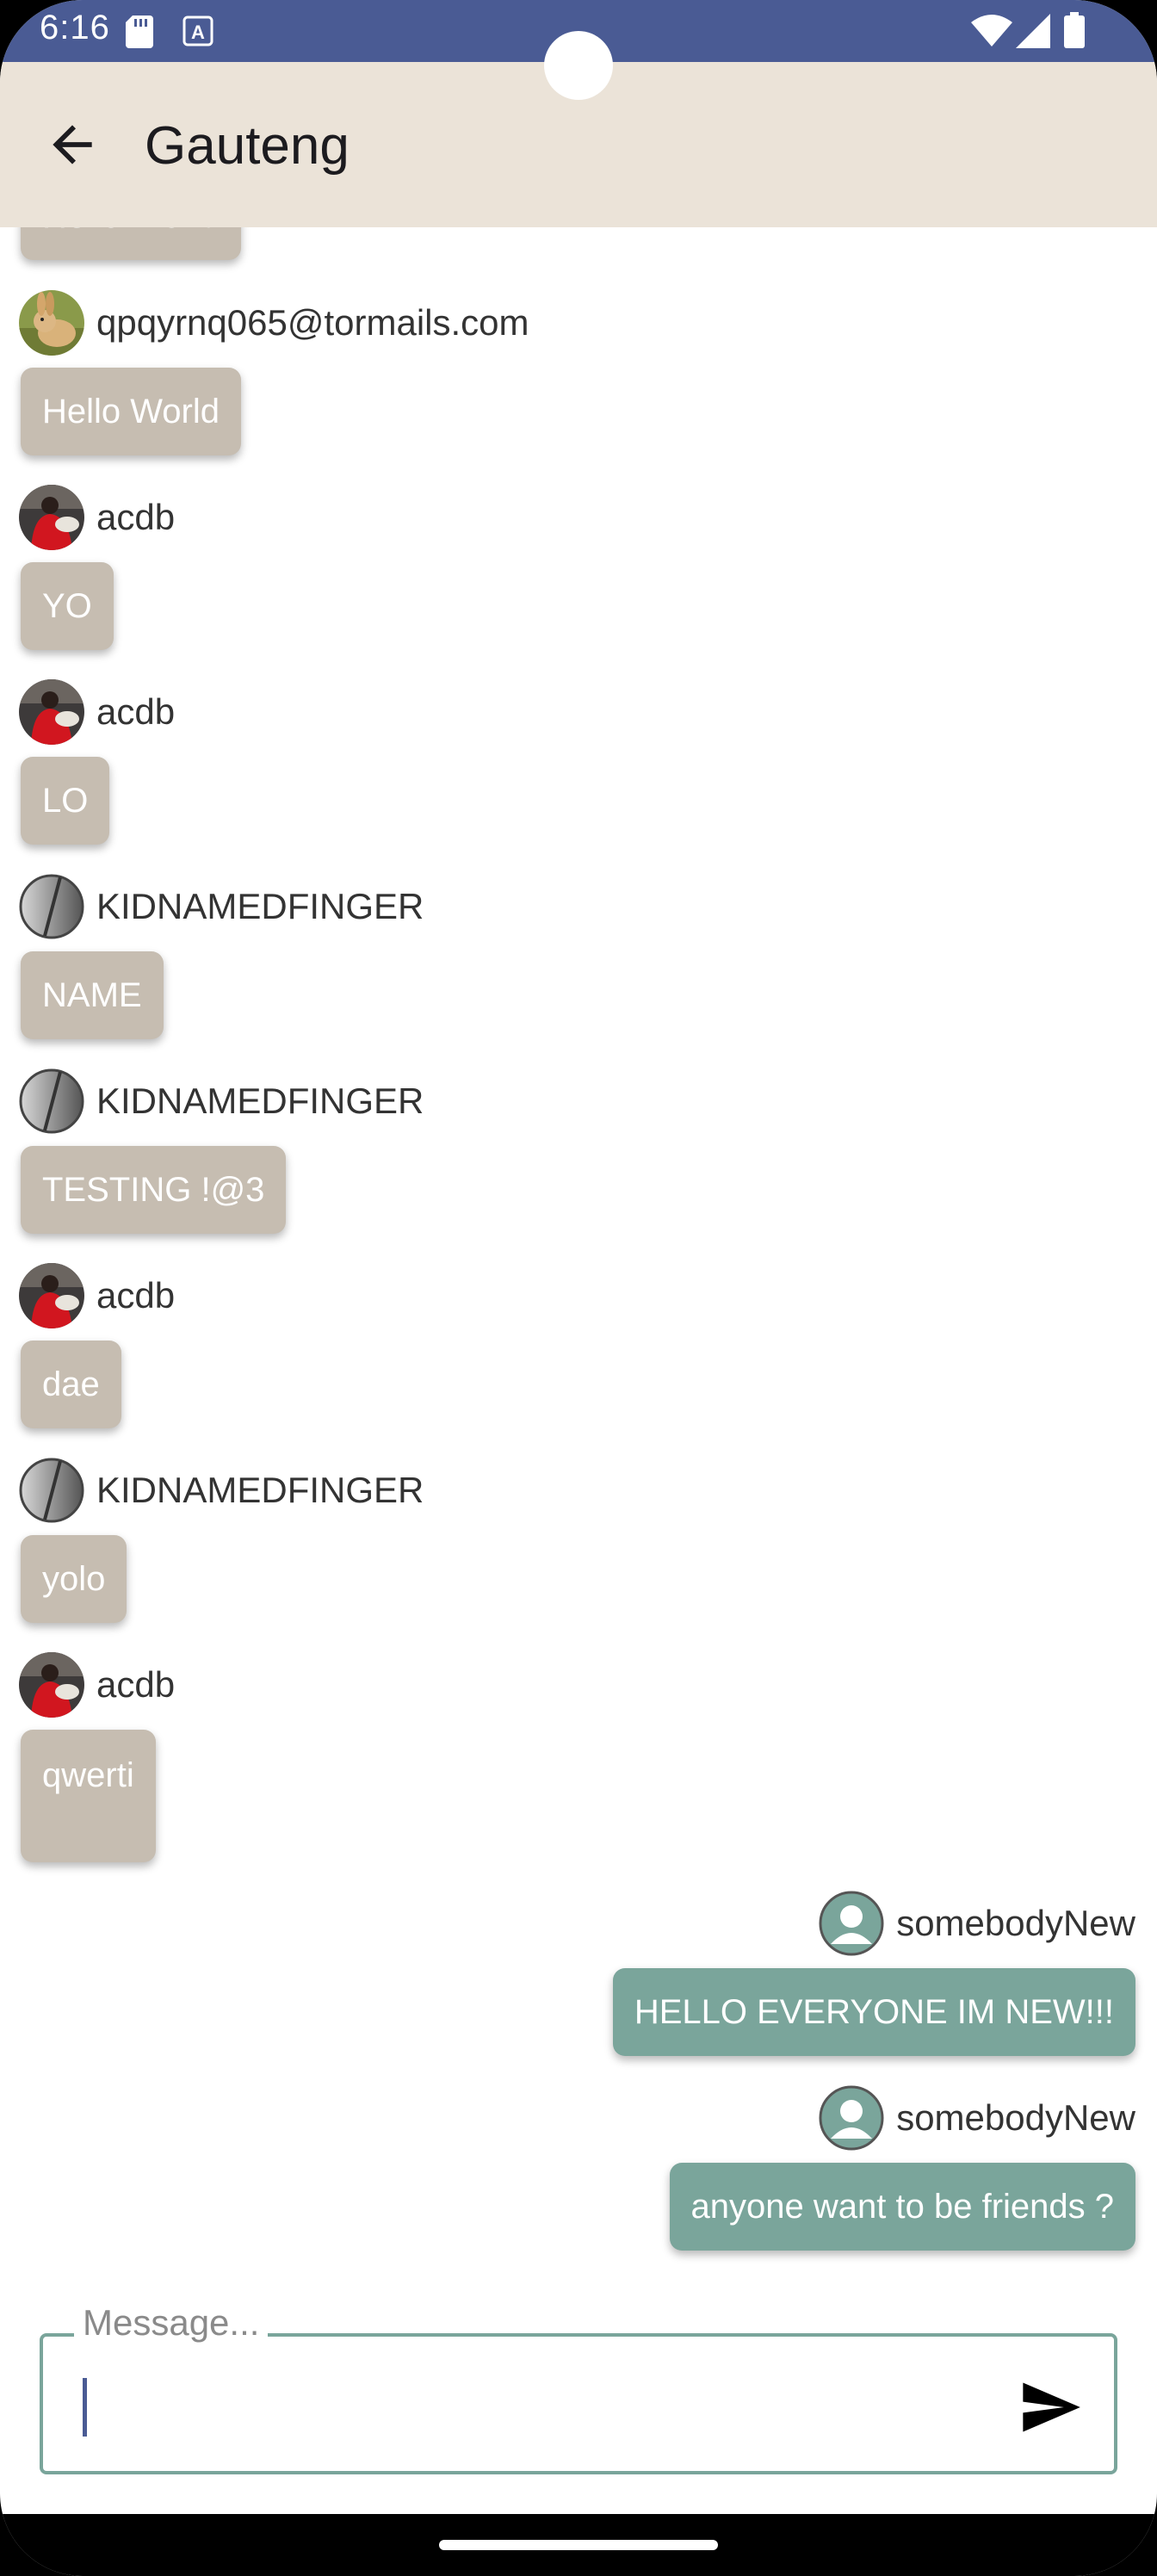  I want to click on message-bubble: Hello World, so click(131, 411).